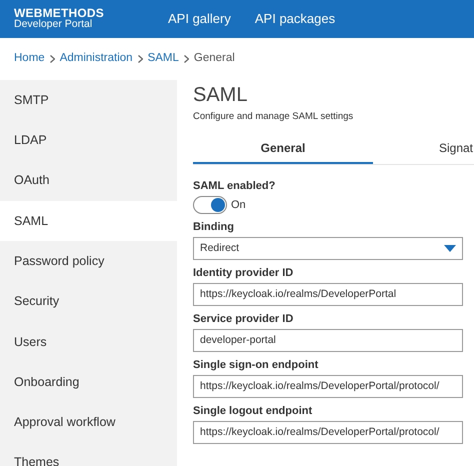  Describe the element at coordinates (328, 248) in the screenshot. I see `select-field: Redirect` at that location.